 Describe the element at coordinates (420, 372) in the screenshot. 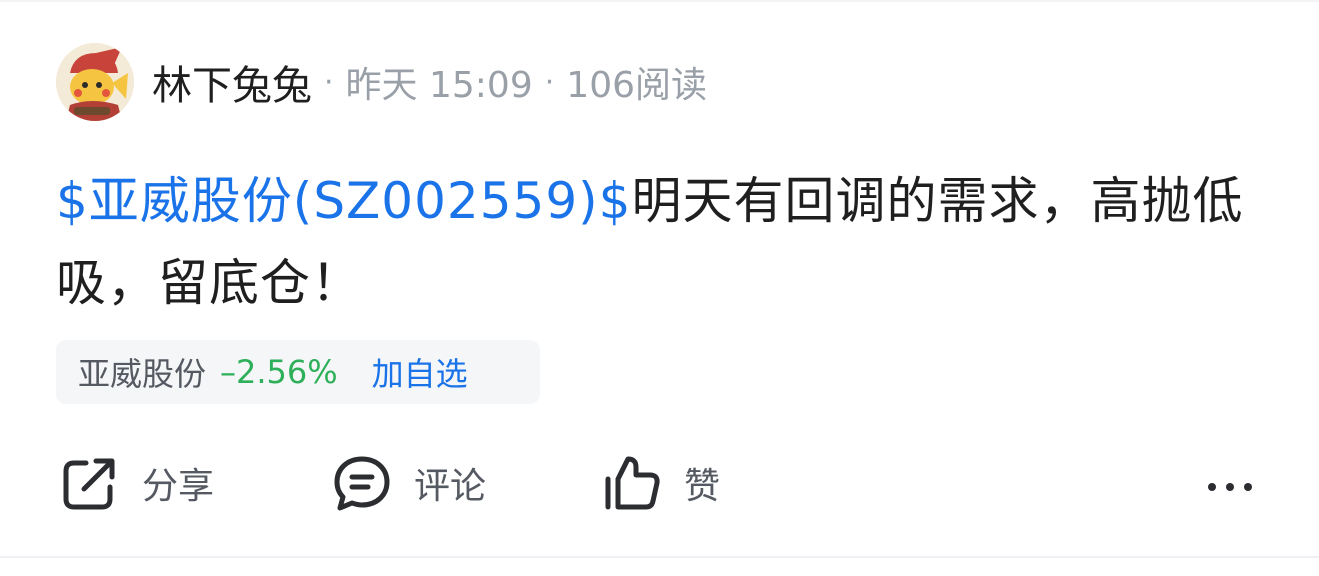

I see `add-watchlist-button: 加自选` at that location.